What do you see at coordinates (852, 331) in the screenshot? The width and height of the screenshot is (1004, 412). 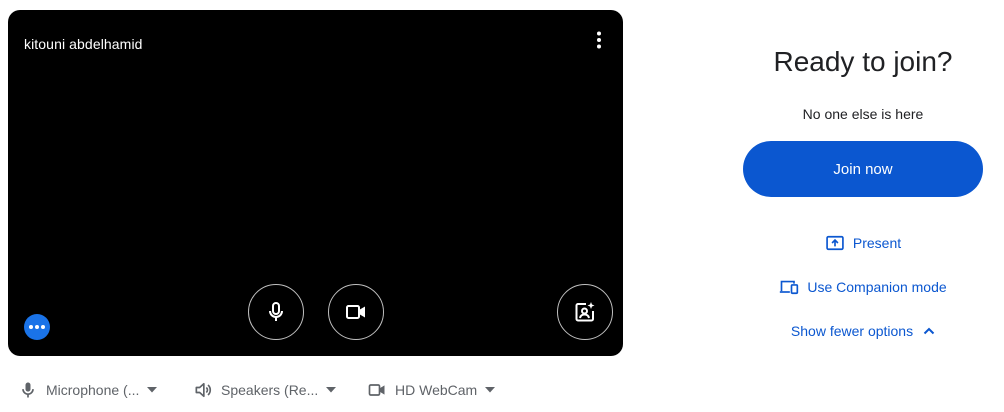 I see `show-fewer-options-label: Show fewer options` at bounding box center [852, 331].